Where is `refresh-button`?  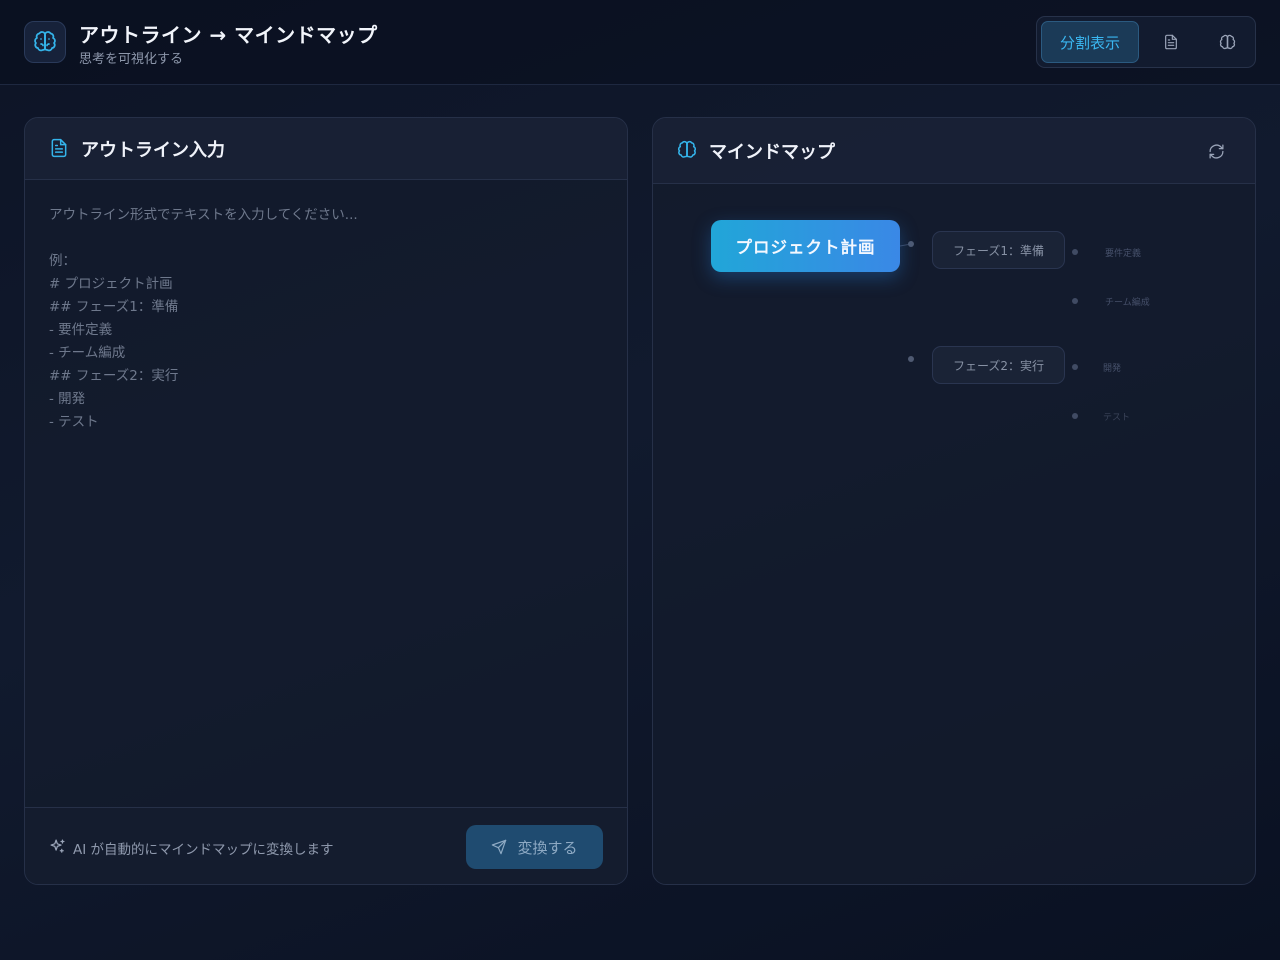
refresh-button is located at coordinates (1216, 151).